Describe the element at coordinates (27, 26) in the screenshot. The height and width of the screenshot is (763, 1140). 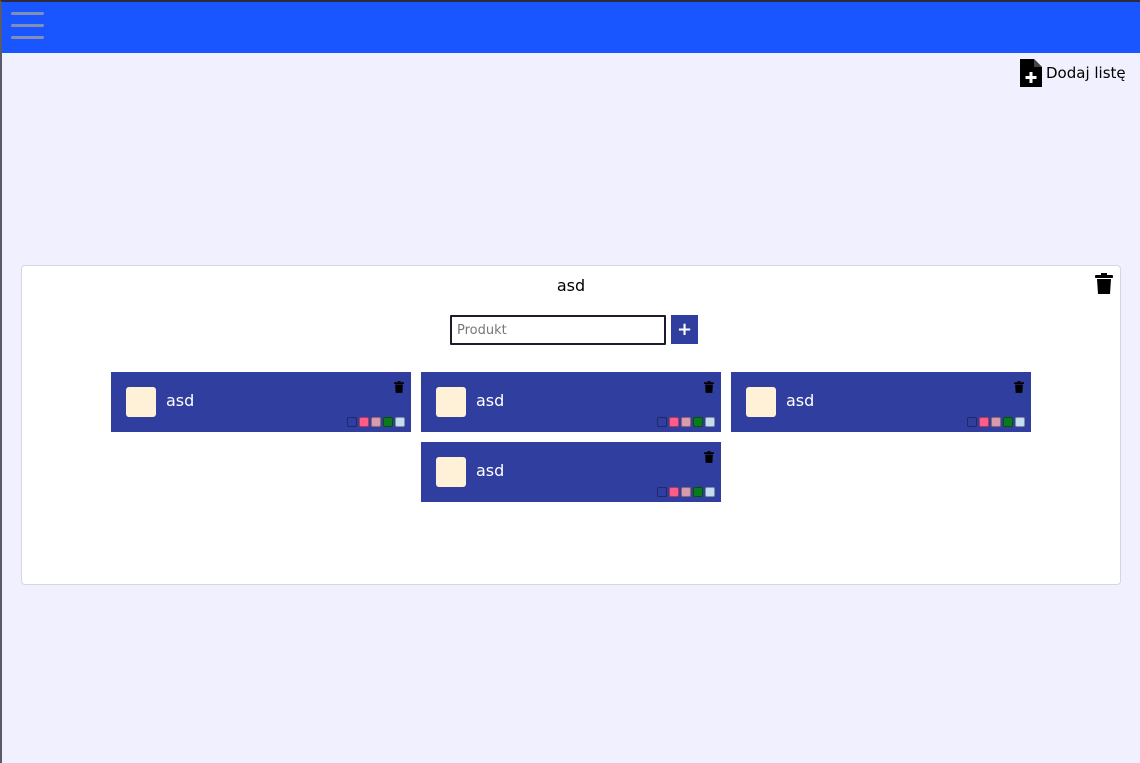
I see `hamburger-menu-icon` at that location.